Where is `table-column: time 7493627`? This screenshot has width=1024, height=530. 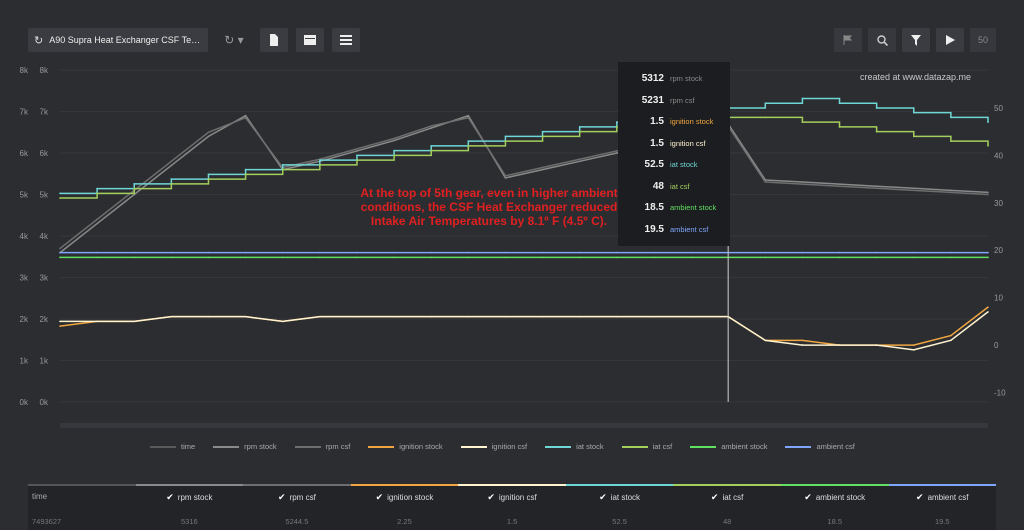
table-column: time 7493627 is located at coordinates (82, 507).